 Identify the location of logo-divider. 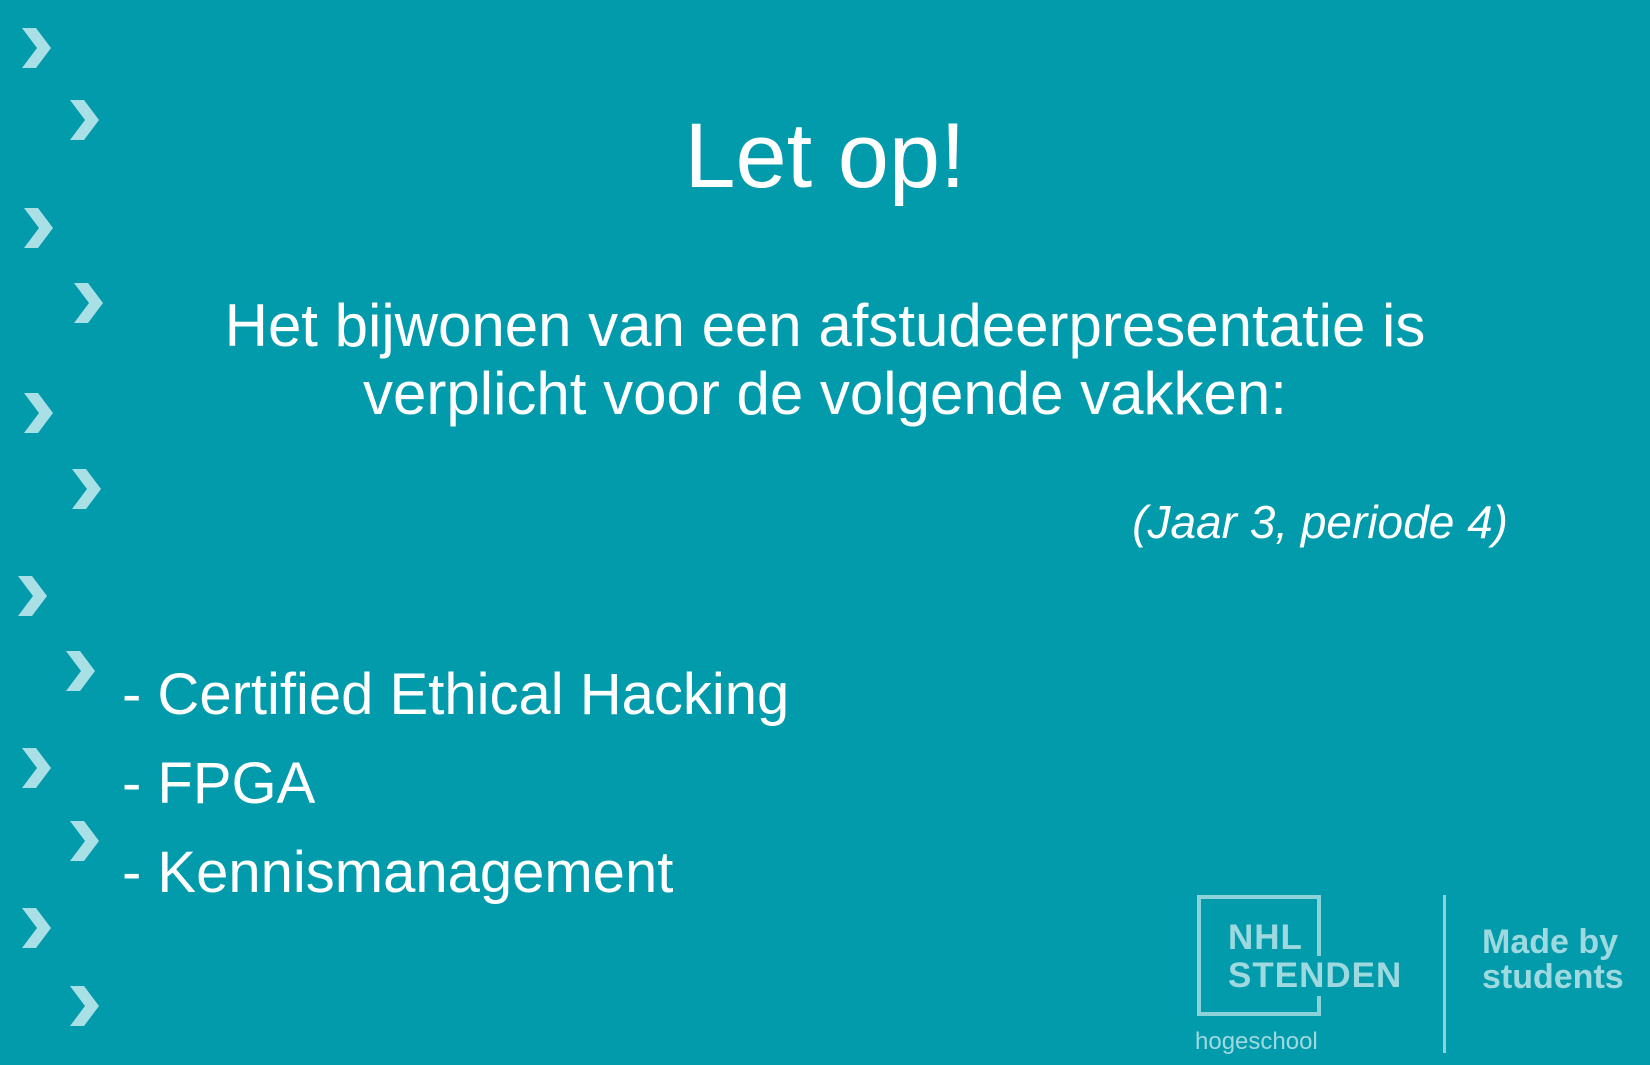
(1444, 974).